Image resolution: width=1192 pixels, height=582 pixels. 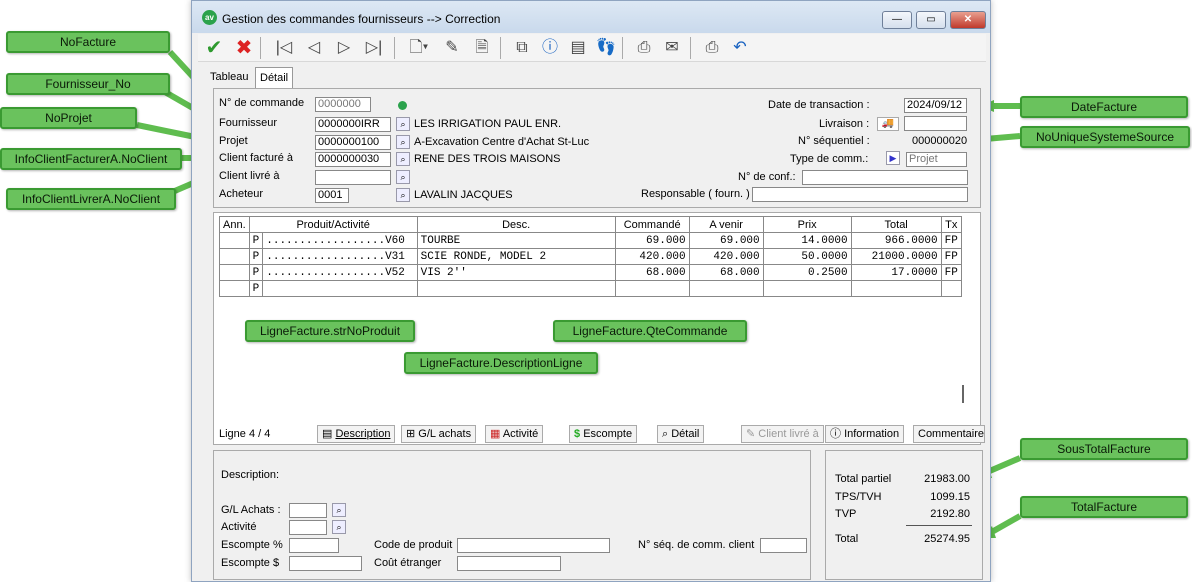 I want to click on cell-produit, so click(x=340, y=288).